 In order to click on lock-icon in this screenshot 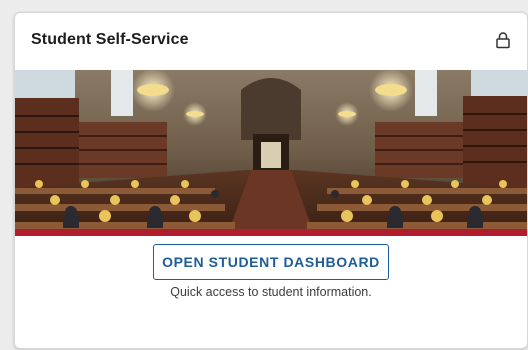, I will do `click(503, 40)`.